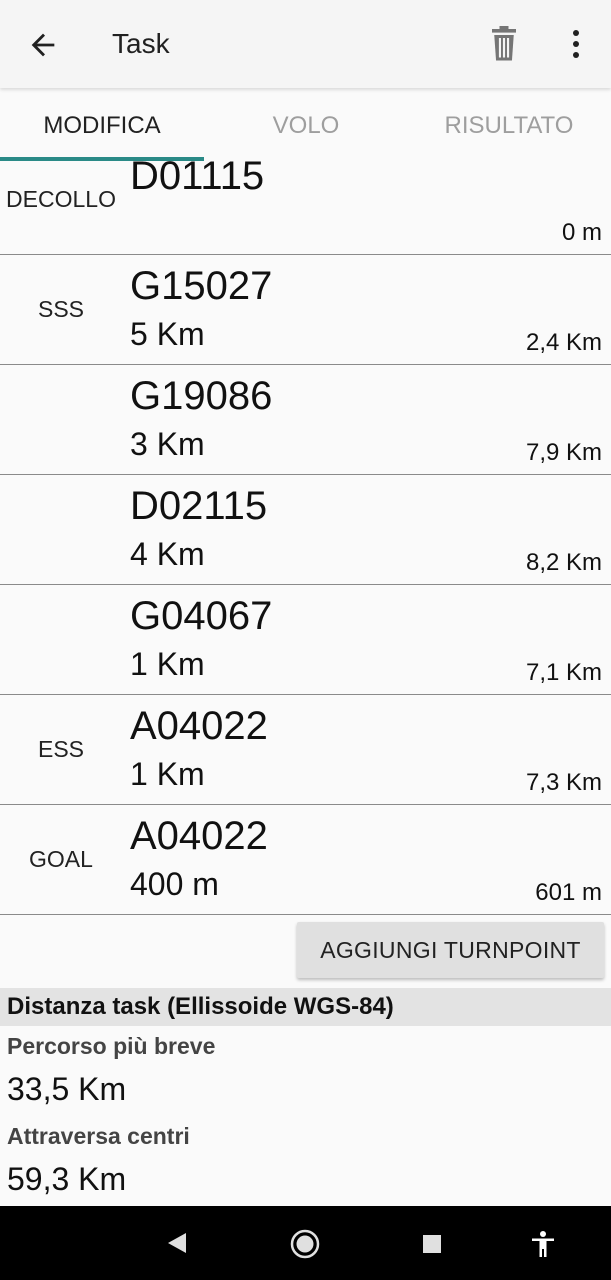 The height and width of the screenshot is (1280, 611). Describe the element at coordinates (509, 126) in the screenshot. I see `tab-risultato: RISULTATO` at that location.